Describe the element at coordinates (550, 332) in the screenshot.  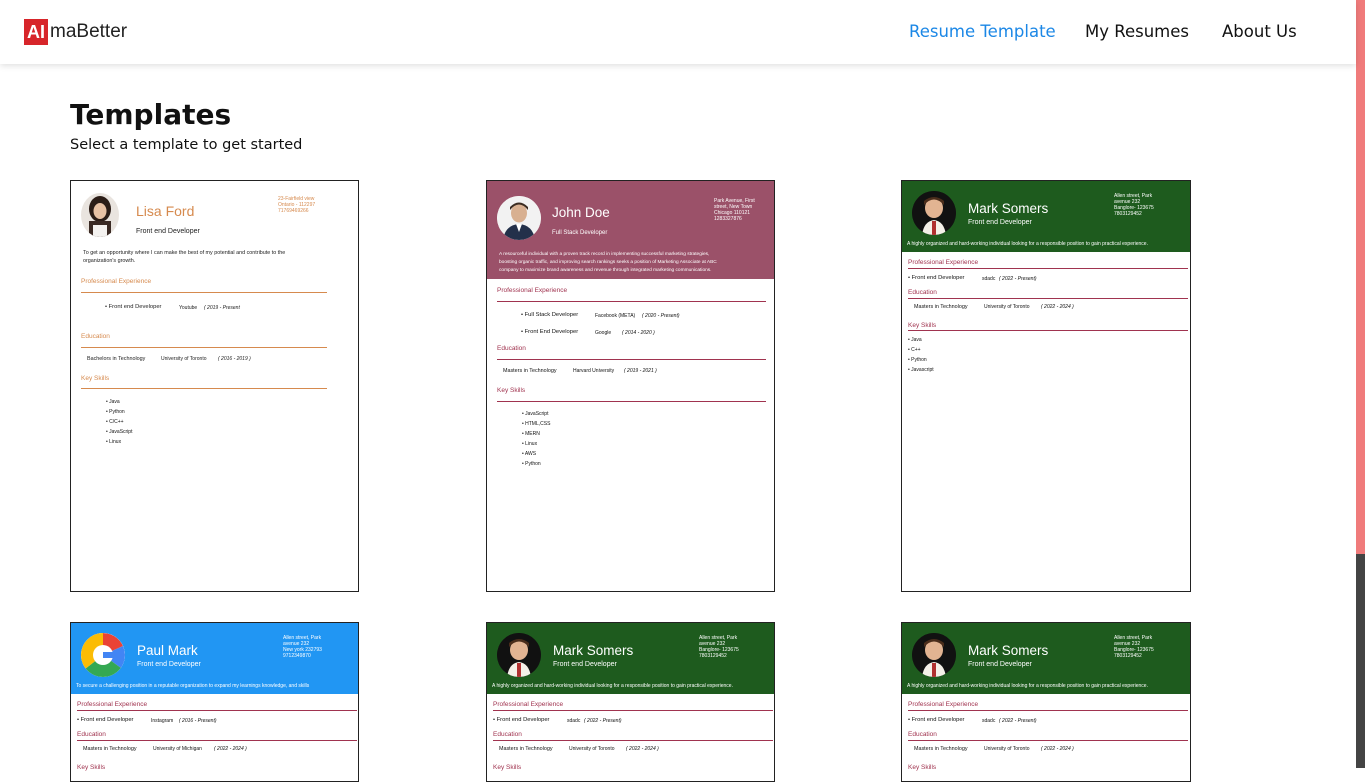
I see `john-exp-role: • Front End Developer` at that location.